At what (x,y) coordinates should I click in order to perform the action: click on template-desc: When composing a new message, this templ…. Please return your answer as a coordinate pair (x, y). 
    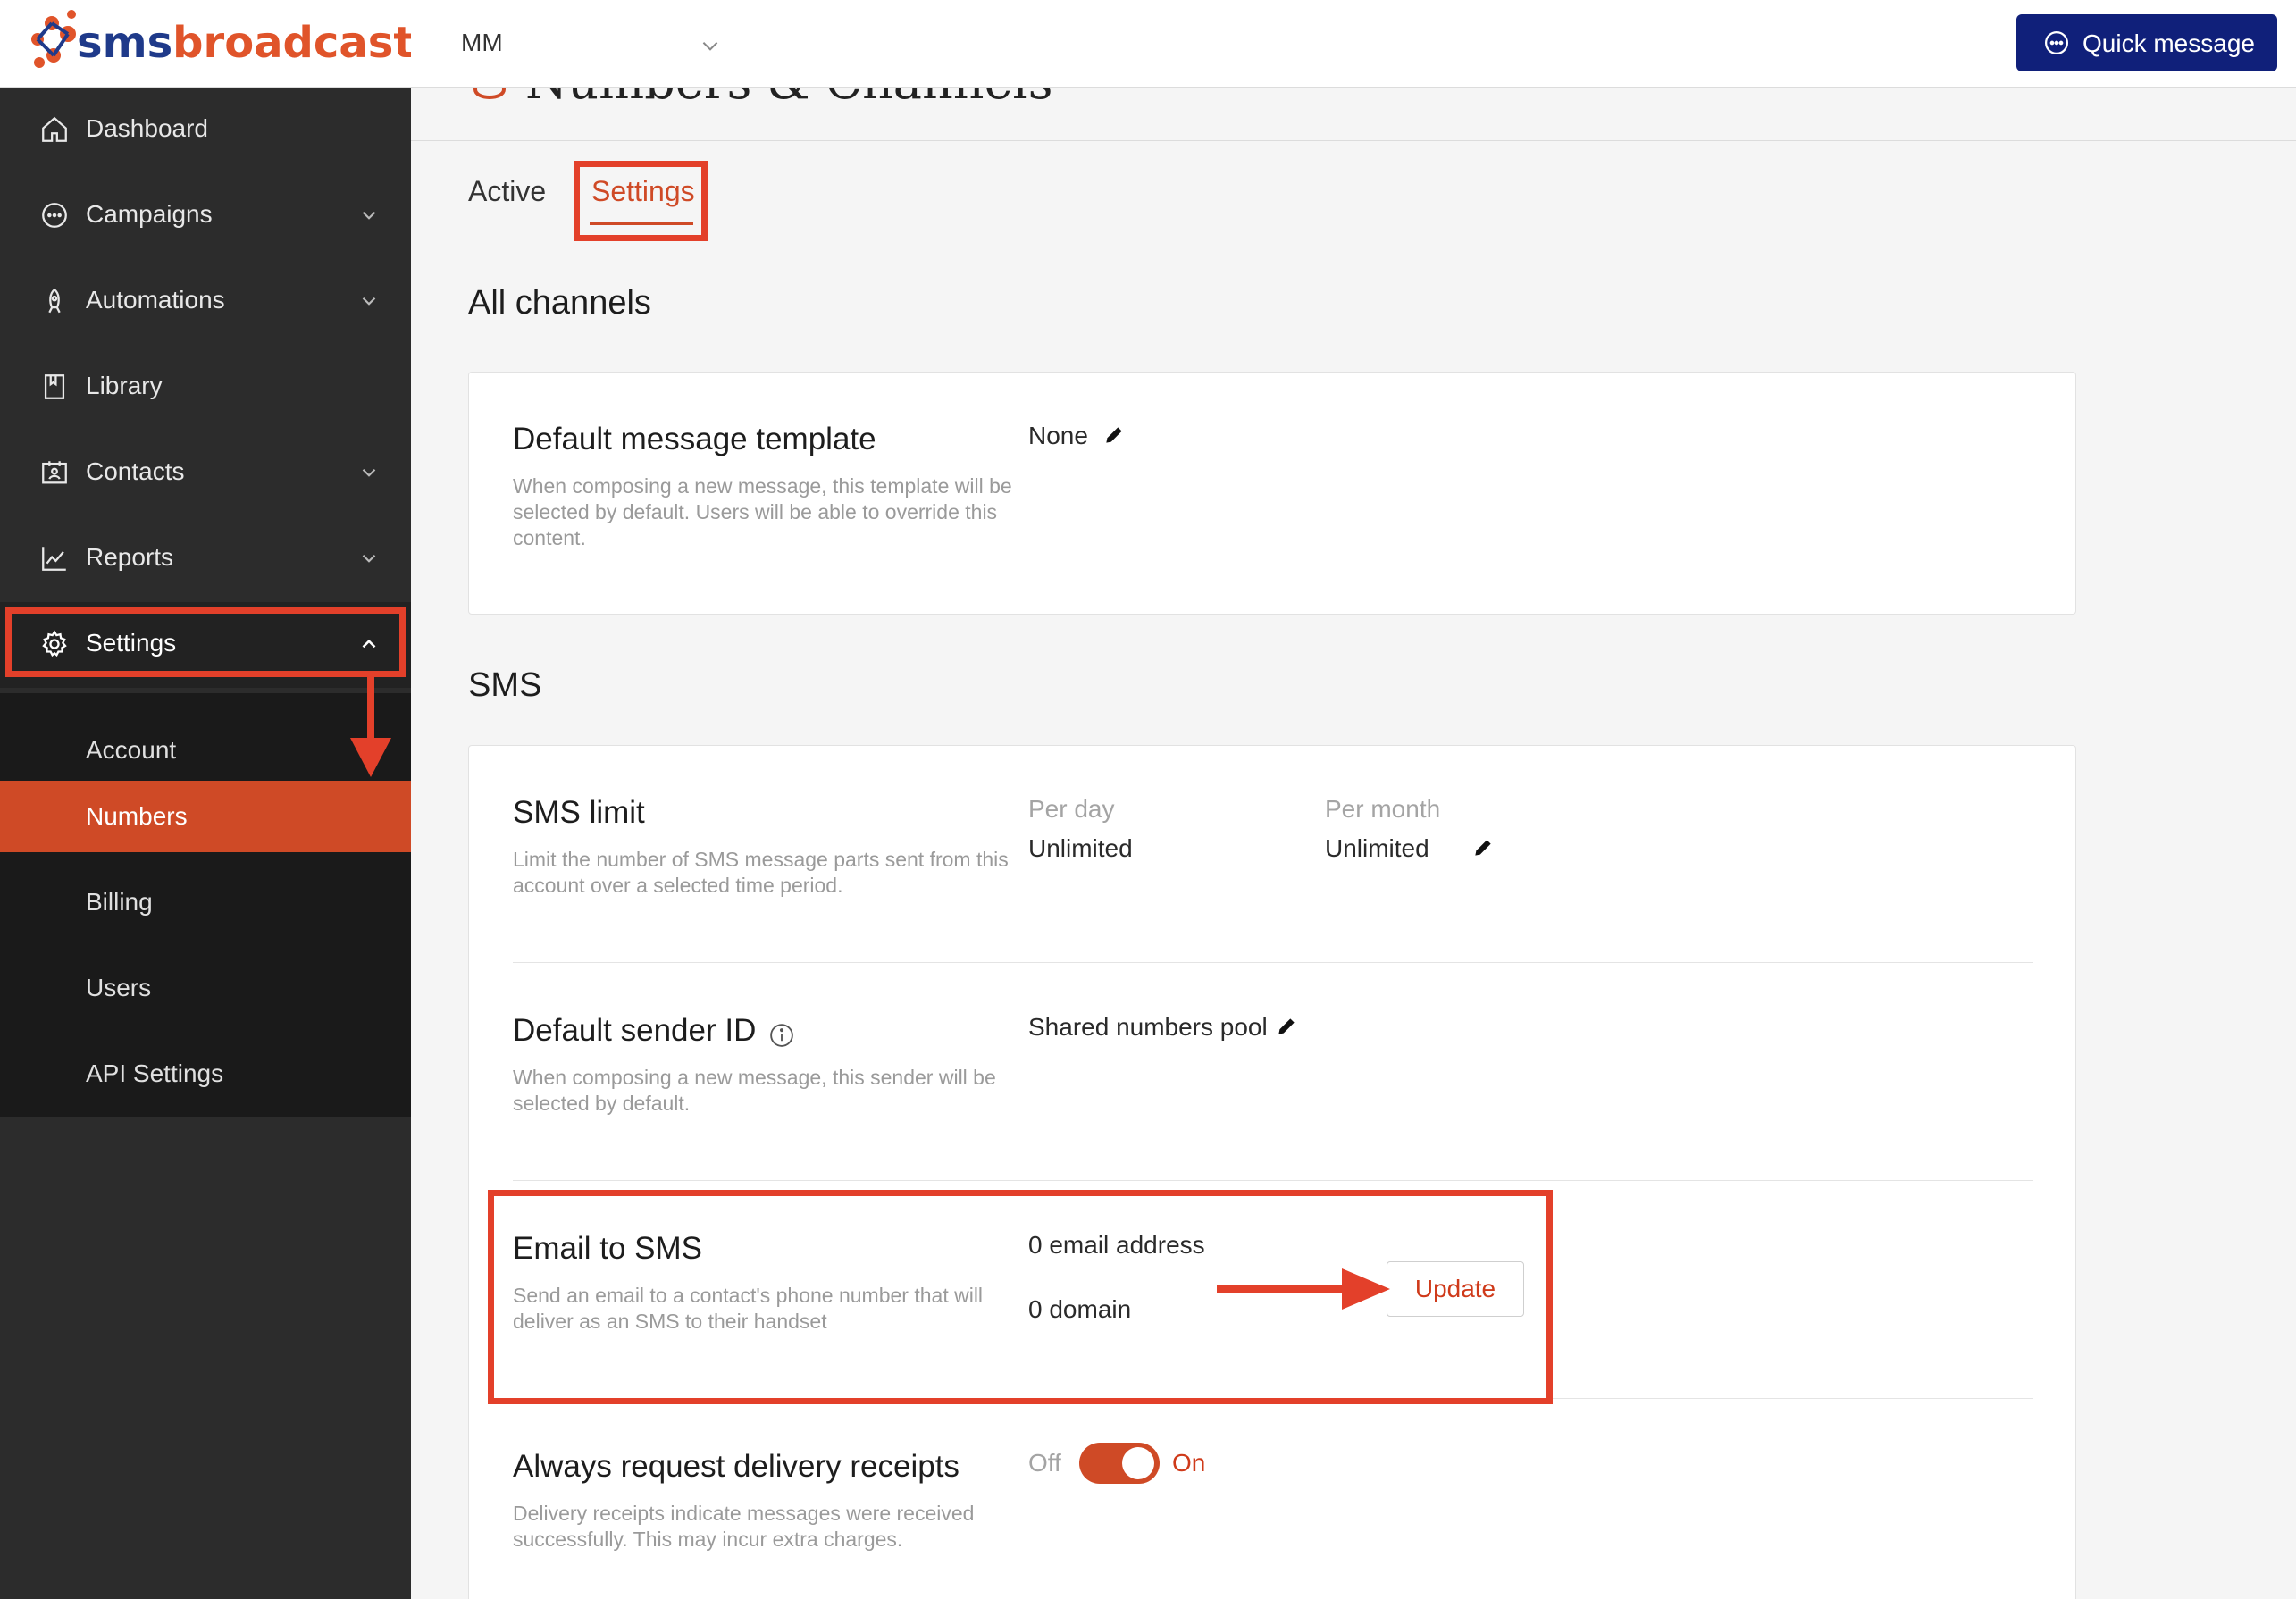
    Looking at the image, I should click on (763, 511).